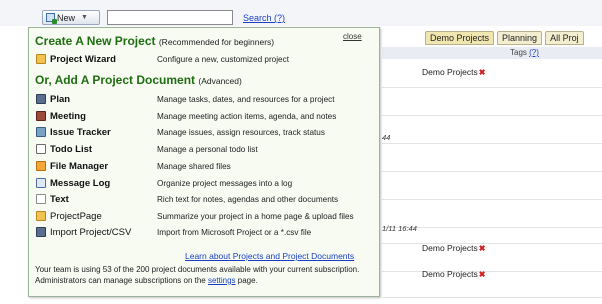 The width and height of the screenshot is (602, 304). What do you see at coordinates (41, 199) in the screenshot?
I see `text-icon` at bounding box center [41, 199].